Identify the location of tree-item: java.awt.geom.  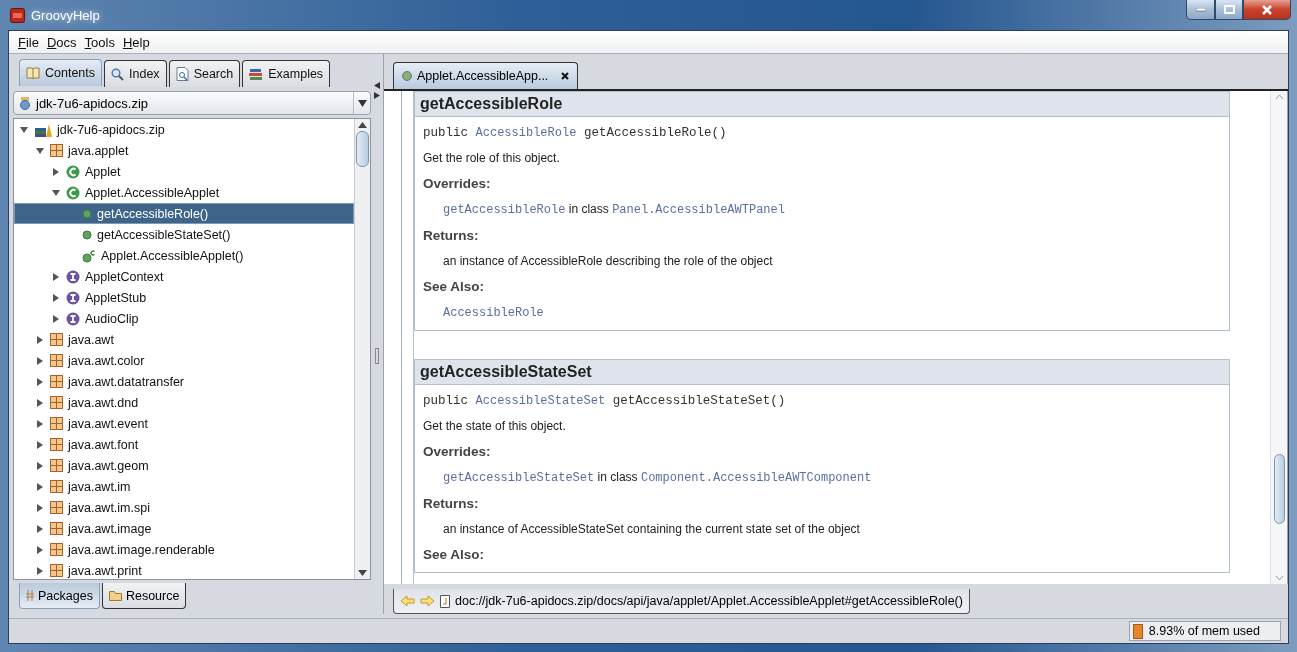
(184, 465).